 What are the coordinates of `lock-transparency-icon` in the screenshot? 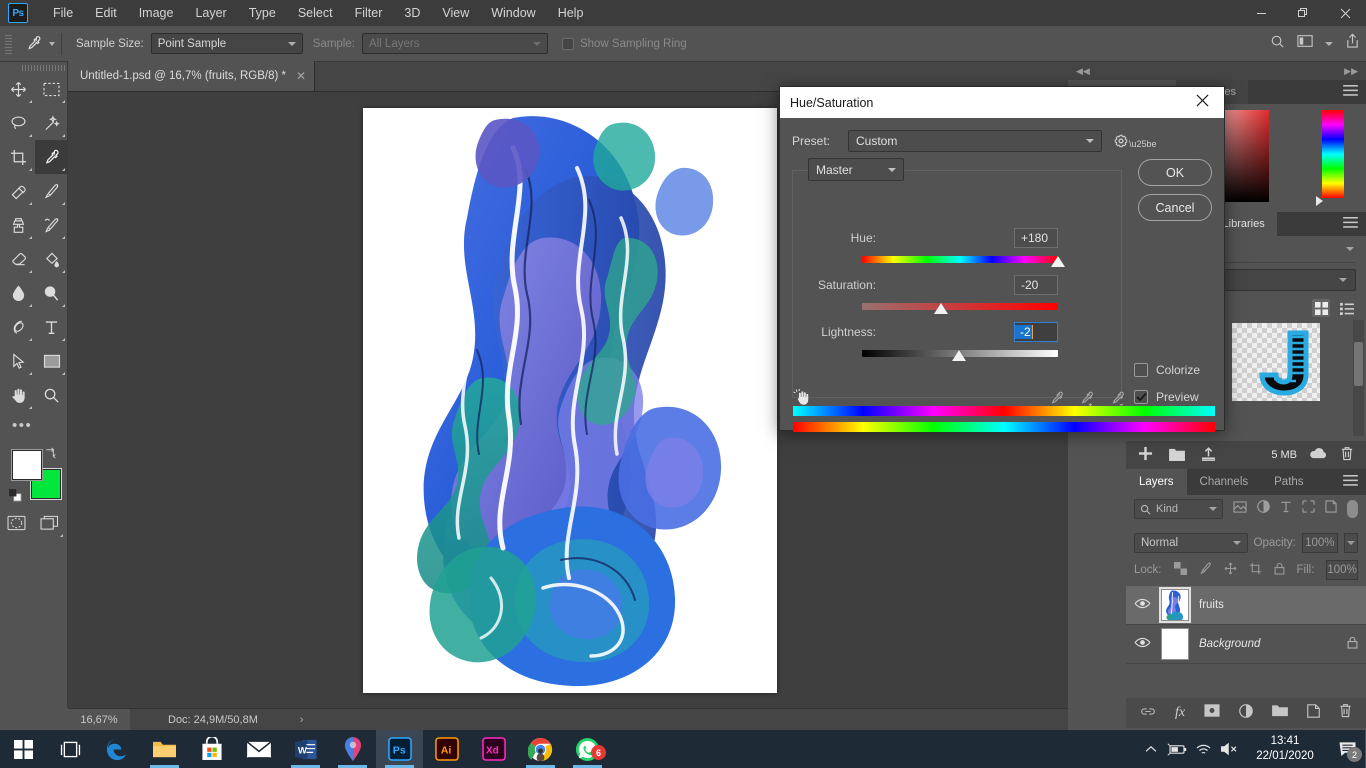 It's located at (1180, 570).